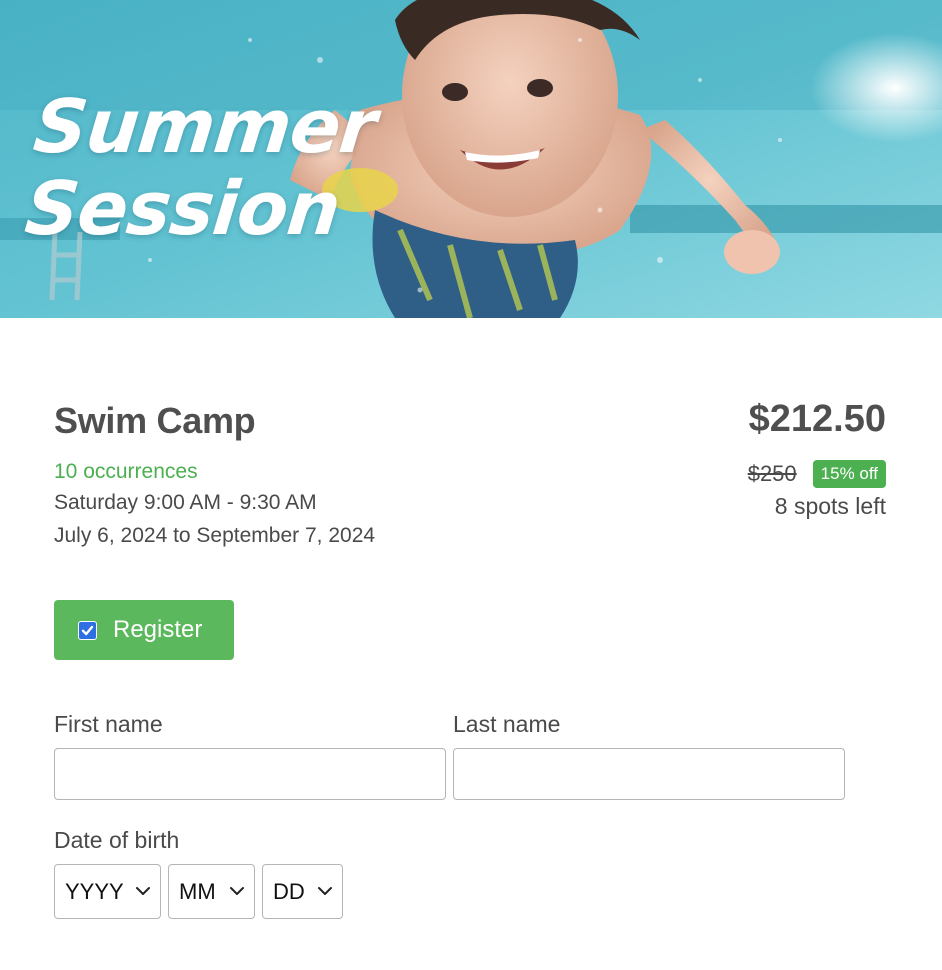 Image resolution: width=942 pixels, height=970 pixels. What do you see at coordinates (182, 209) in the screenshot?
I see `hero-title-line2: Session` at bounding box center [182, 209].